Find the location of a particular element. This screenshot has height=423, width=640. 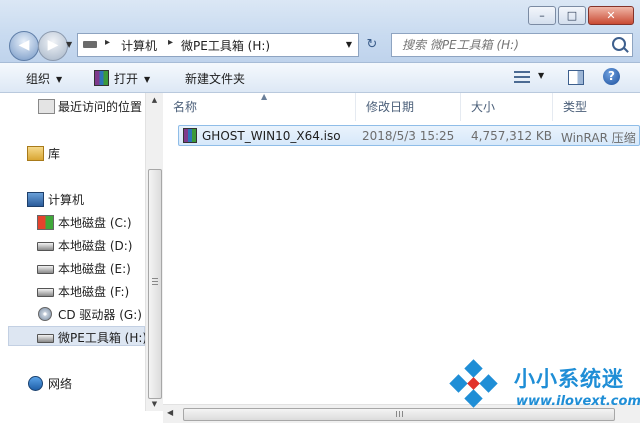

column-header-type: 类型 is located at coordinates (596, 107).